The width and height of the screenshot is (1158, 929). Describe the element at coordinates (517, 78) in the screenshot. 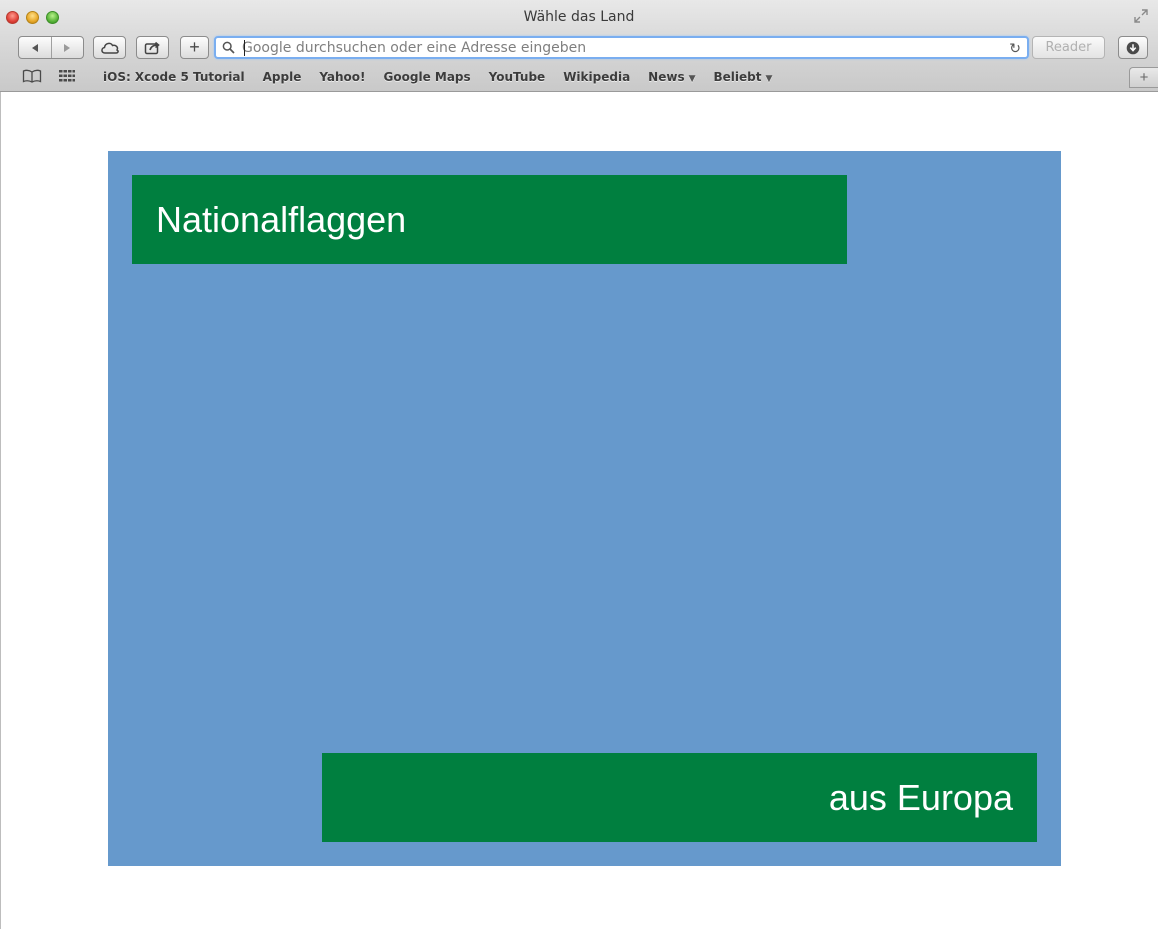

I see `bookmark-youtube: YouTube` at that location.